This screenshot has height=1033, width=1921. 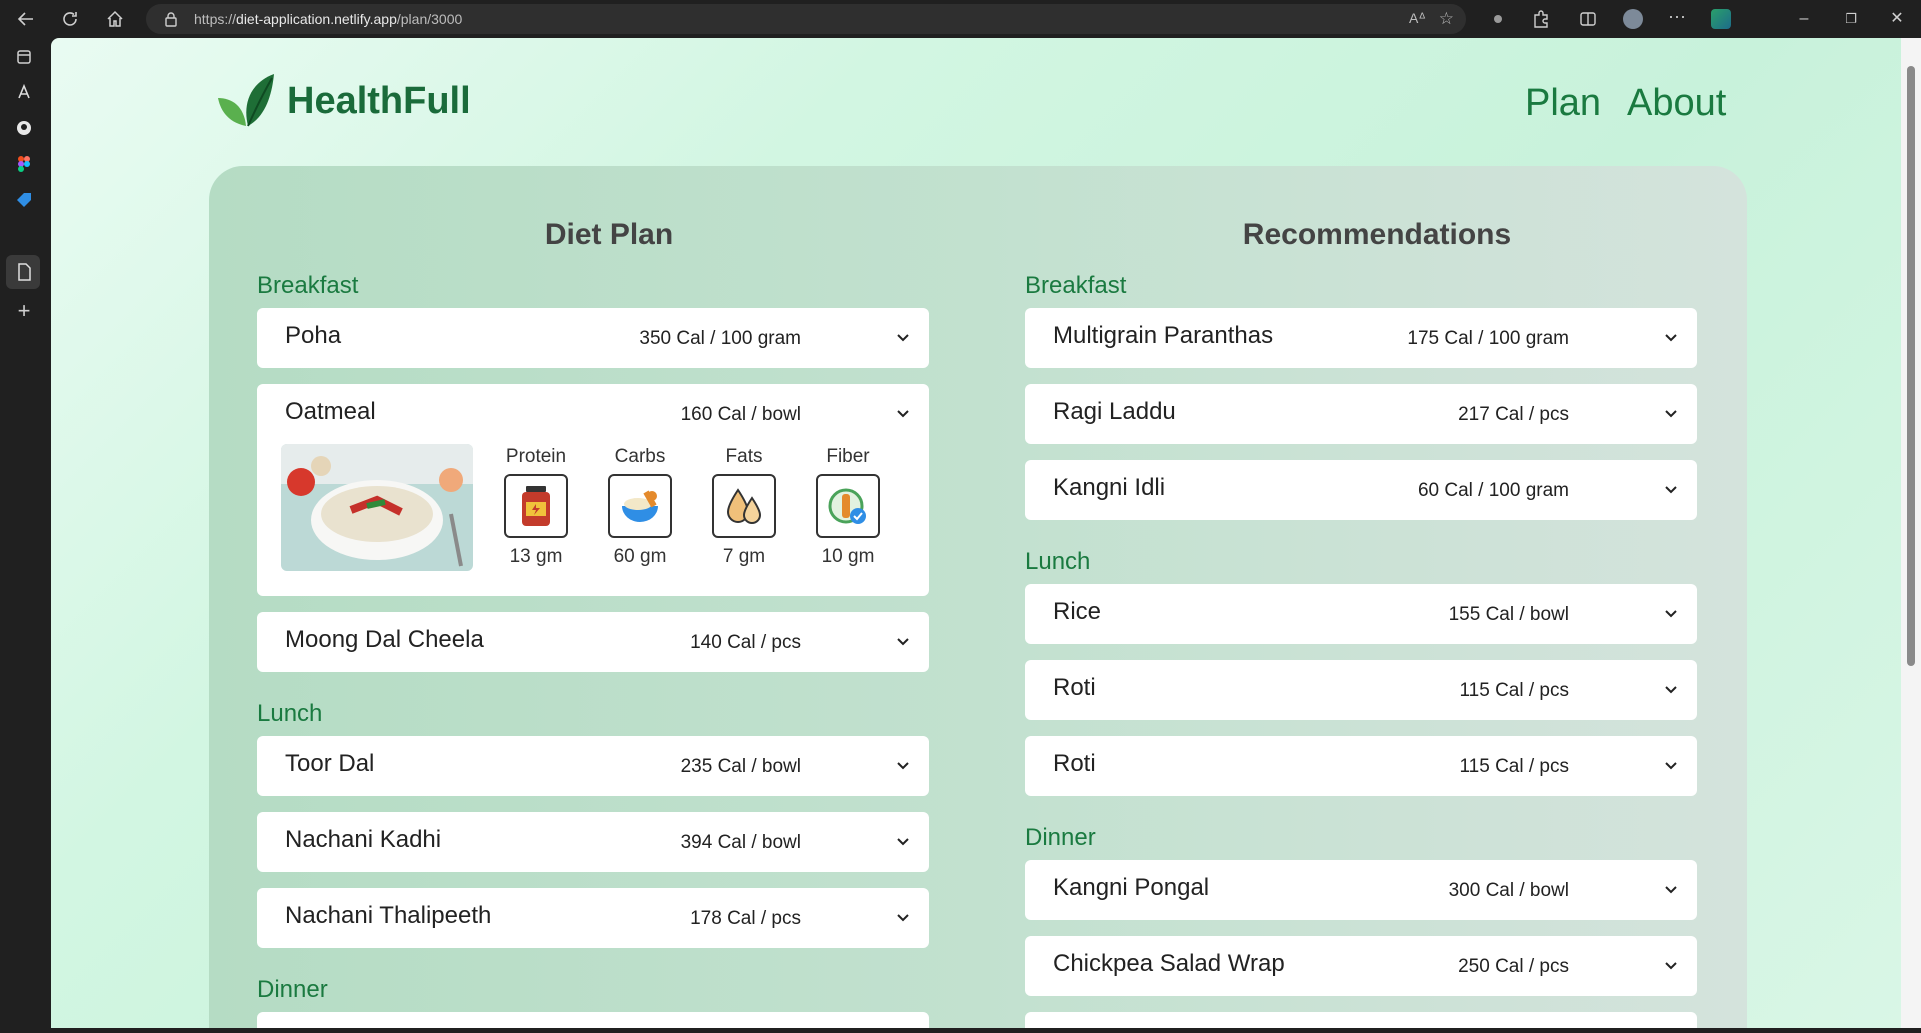 I want to click on refresh-icon, so click(x=70, y=19).